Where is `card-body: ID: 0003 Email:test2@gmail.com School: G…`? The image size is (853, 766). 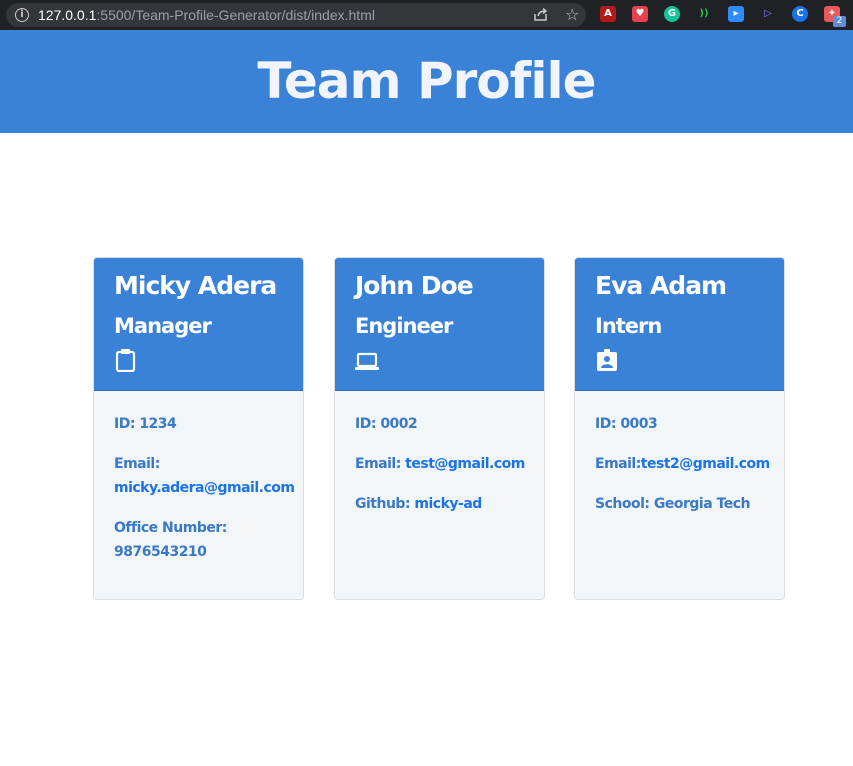
card-body: ID: 0003 Email:test2@gmail.com School: G… is located at coordinates (685, 464).